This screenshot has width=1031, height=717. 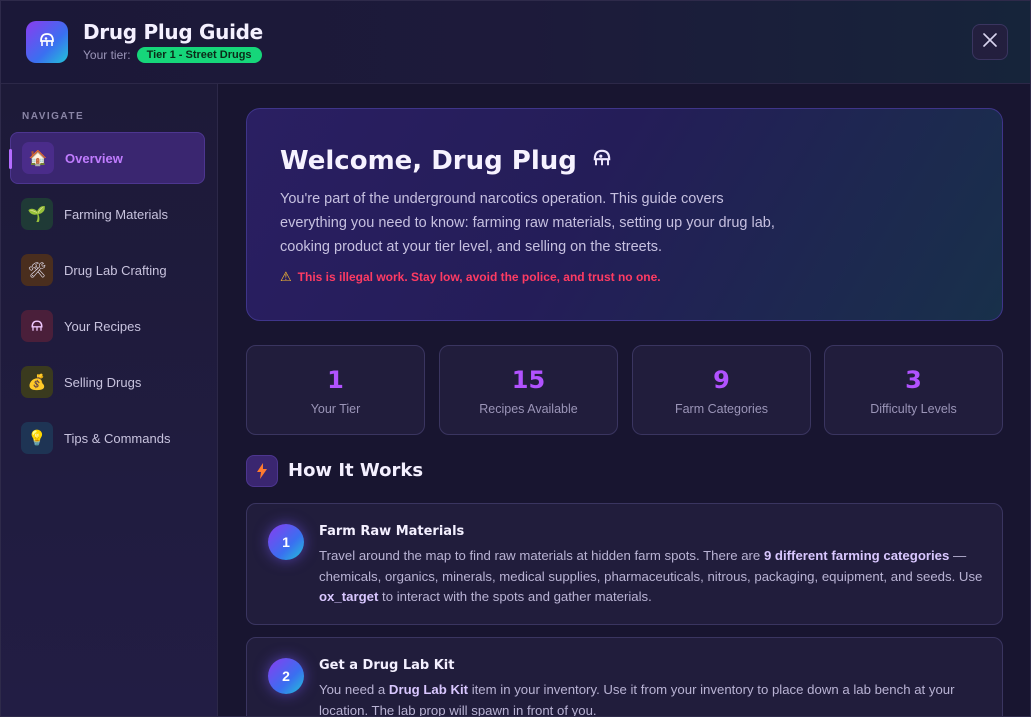 I want to click on tools-icon: 🛠, so click(x=37, y=270).